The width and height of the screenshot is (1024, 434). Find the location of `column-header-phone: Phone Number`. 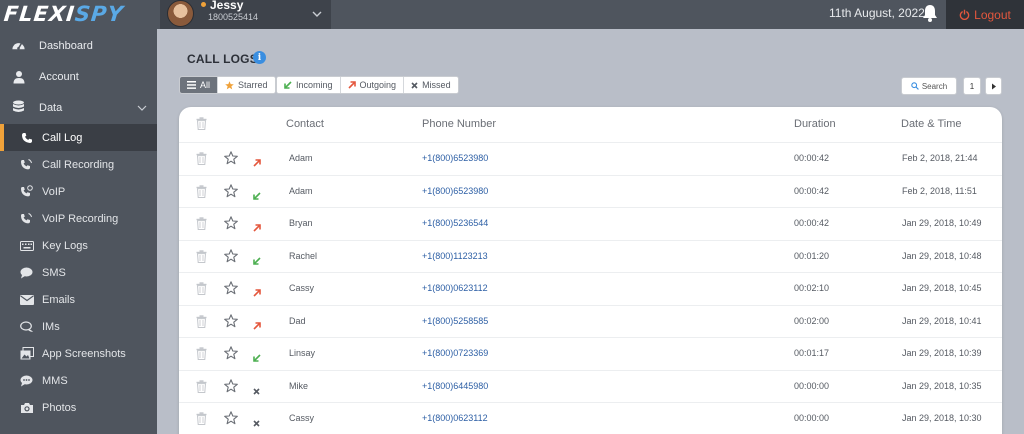

column-header-phone: Phone Number is located at coordinates (459, 124).